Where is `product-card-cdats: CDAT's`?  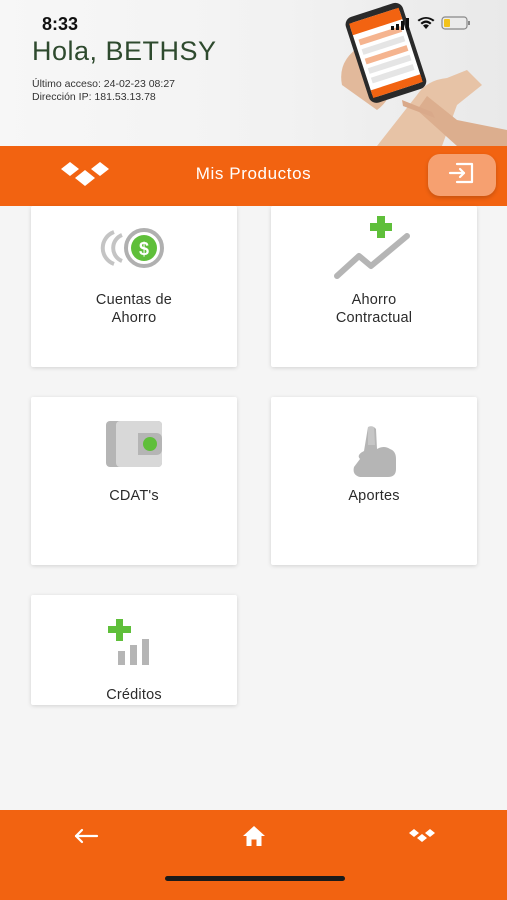
product-card-cdats: CDAT's is located at coordinates (134, 481).